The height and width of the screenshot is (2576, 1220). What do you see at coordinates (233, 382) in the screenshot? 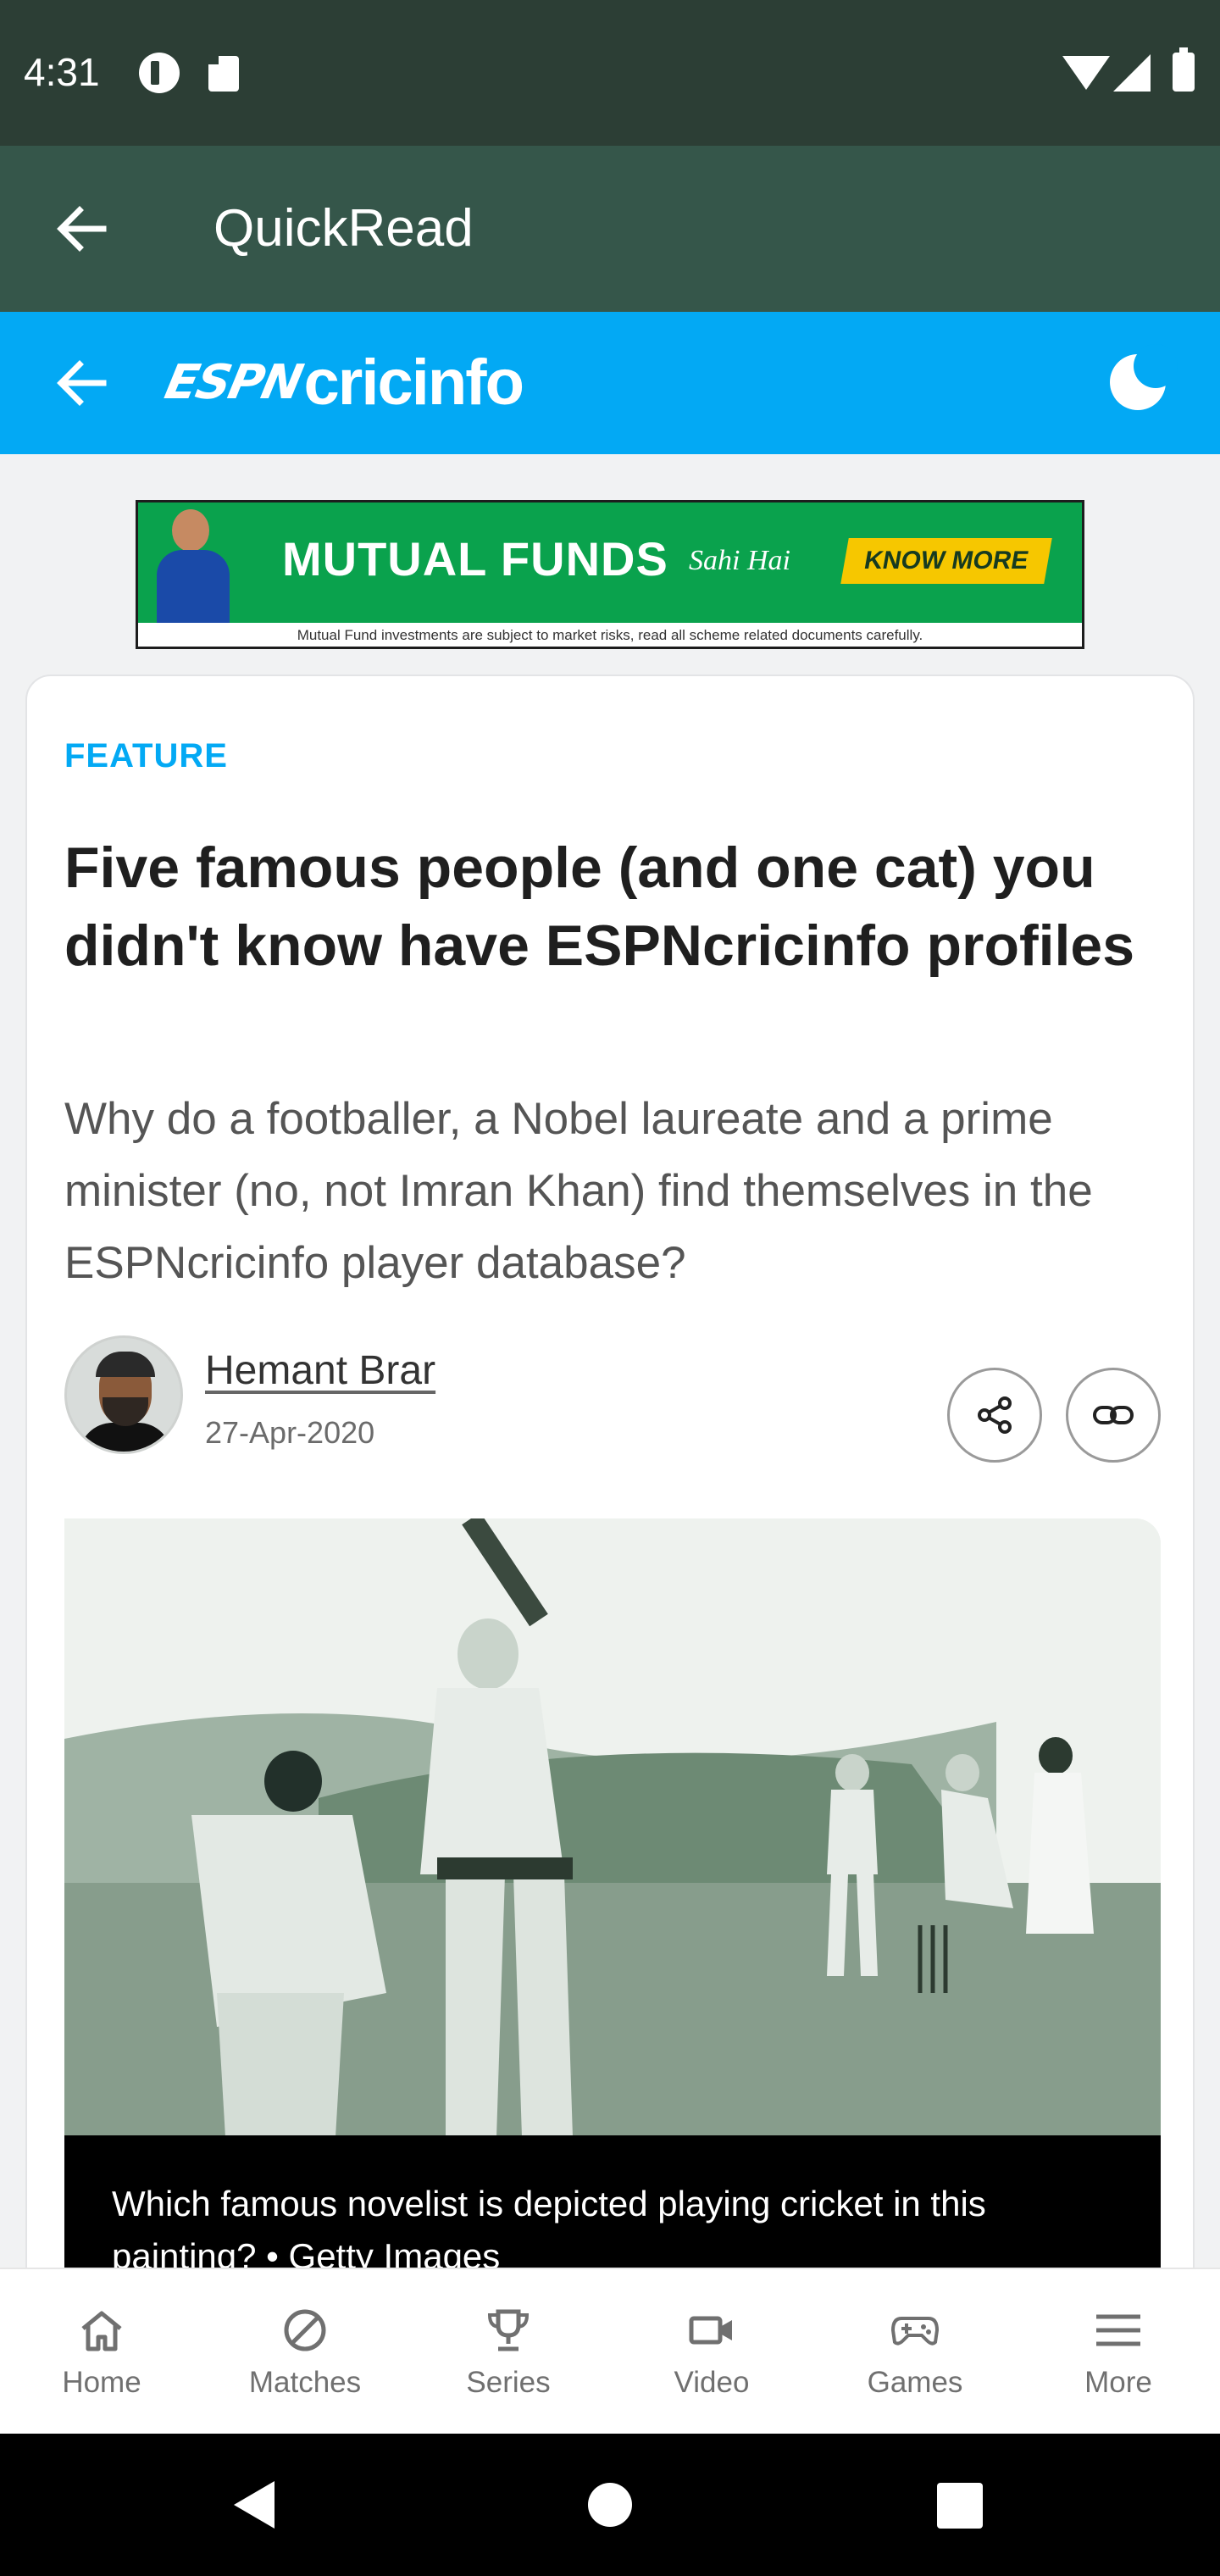
I see `logo-espn-text: ESPN` at bounding box center [233, 382].